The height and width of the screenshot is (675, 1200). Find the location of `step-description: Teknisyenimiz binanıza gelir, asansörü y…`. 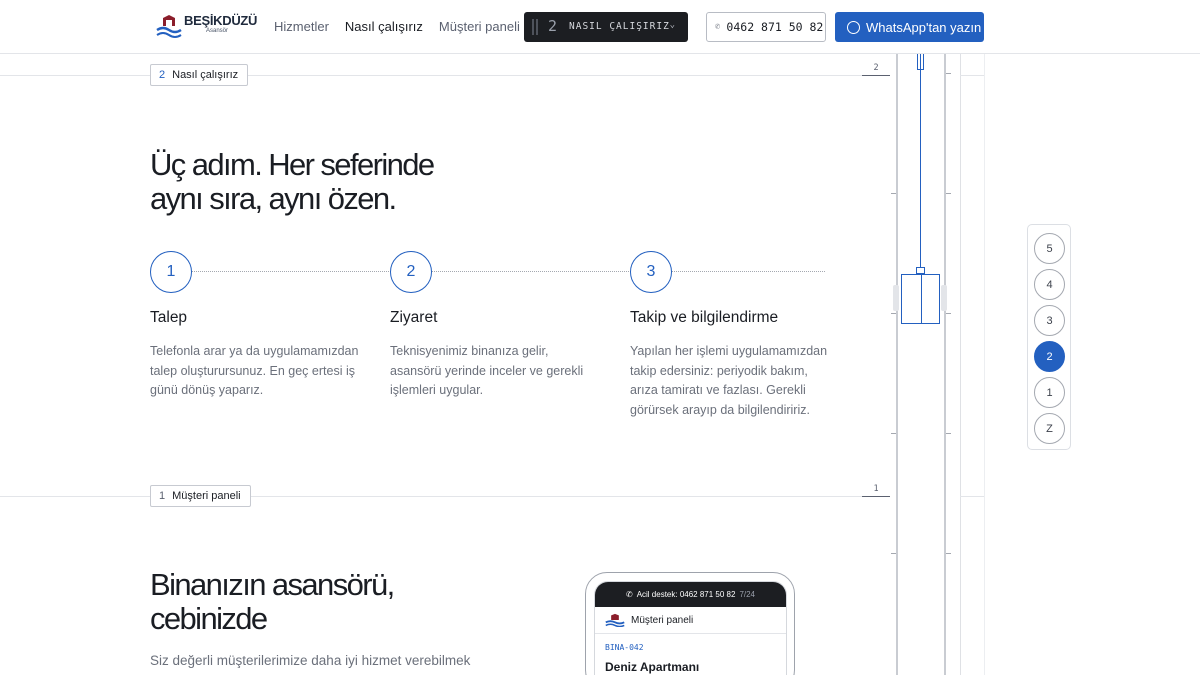

step-description: Teknisyenimiz binanıza gelir, asansörü y… is located at coordinates (487, 370).